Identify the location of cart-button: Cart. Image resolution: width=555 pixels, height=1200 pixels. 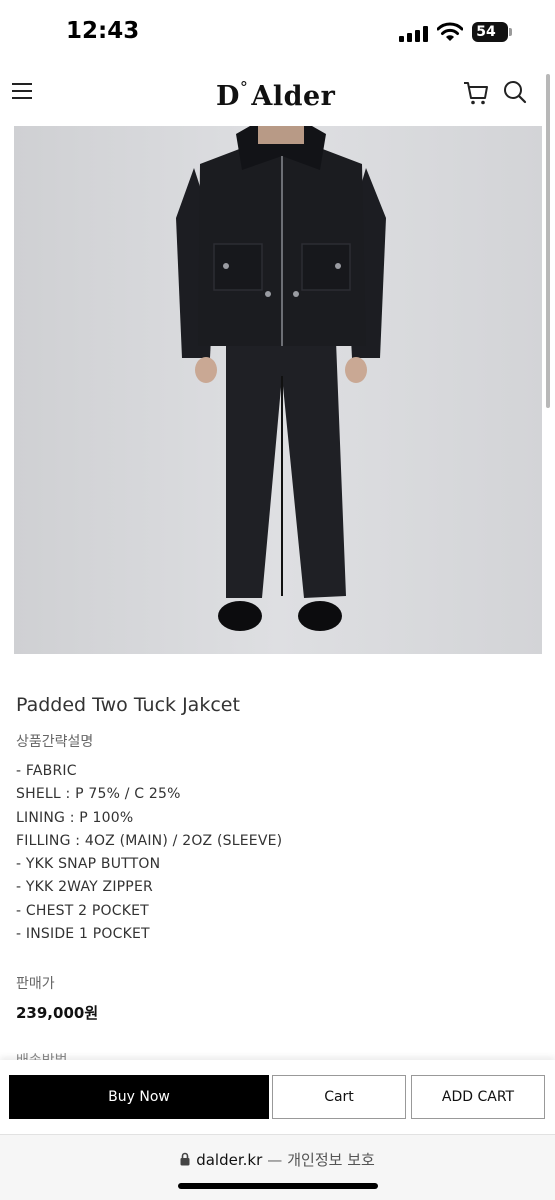
(339, 1097).